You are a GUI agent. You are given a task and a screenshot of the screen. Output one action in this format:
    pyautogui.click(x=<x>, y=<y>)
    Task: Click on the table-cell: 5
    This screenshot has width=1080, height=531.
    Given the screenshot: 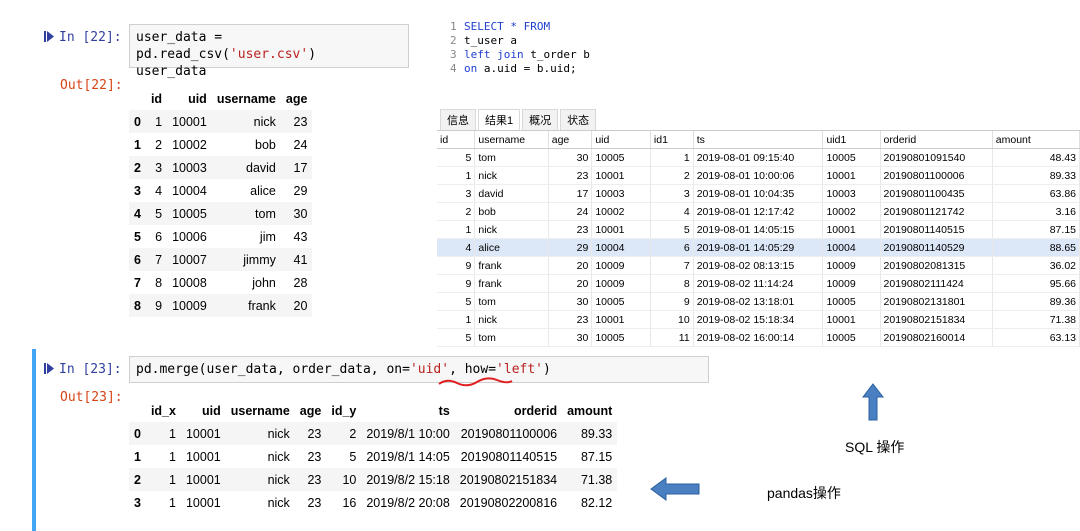 What is the action you would take?
    pyautogui.click(x=159, y=213)
    